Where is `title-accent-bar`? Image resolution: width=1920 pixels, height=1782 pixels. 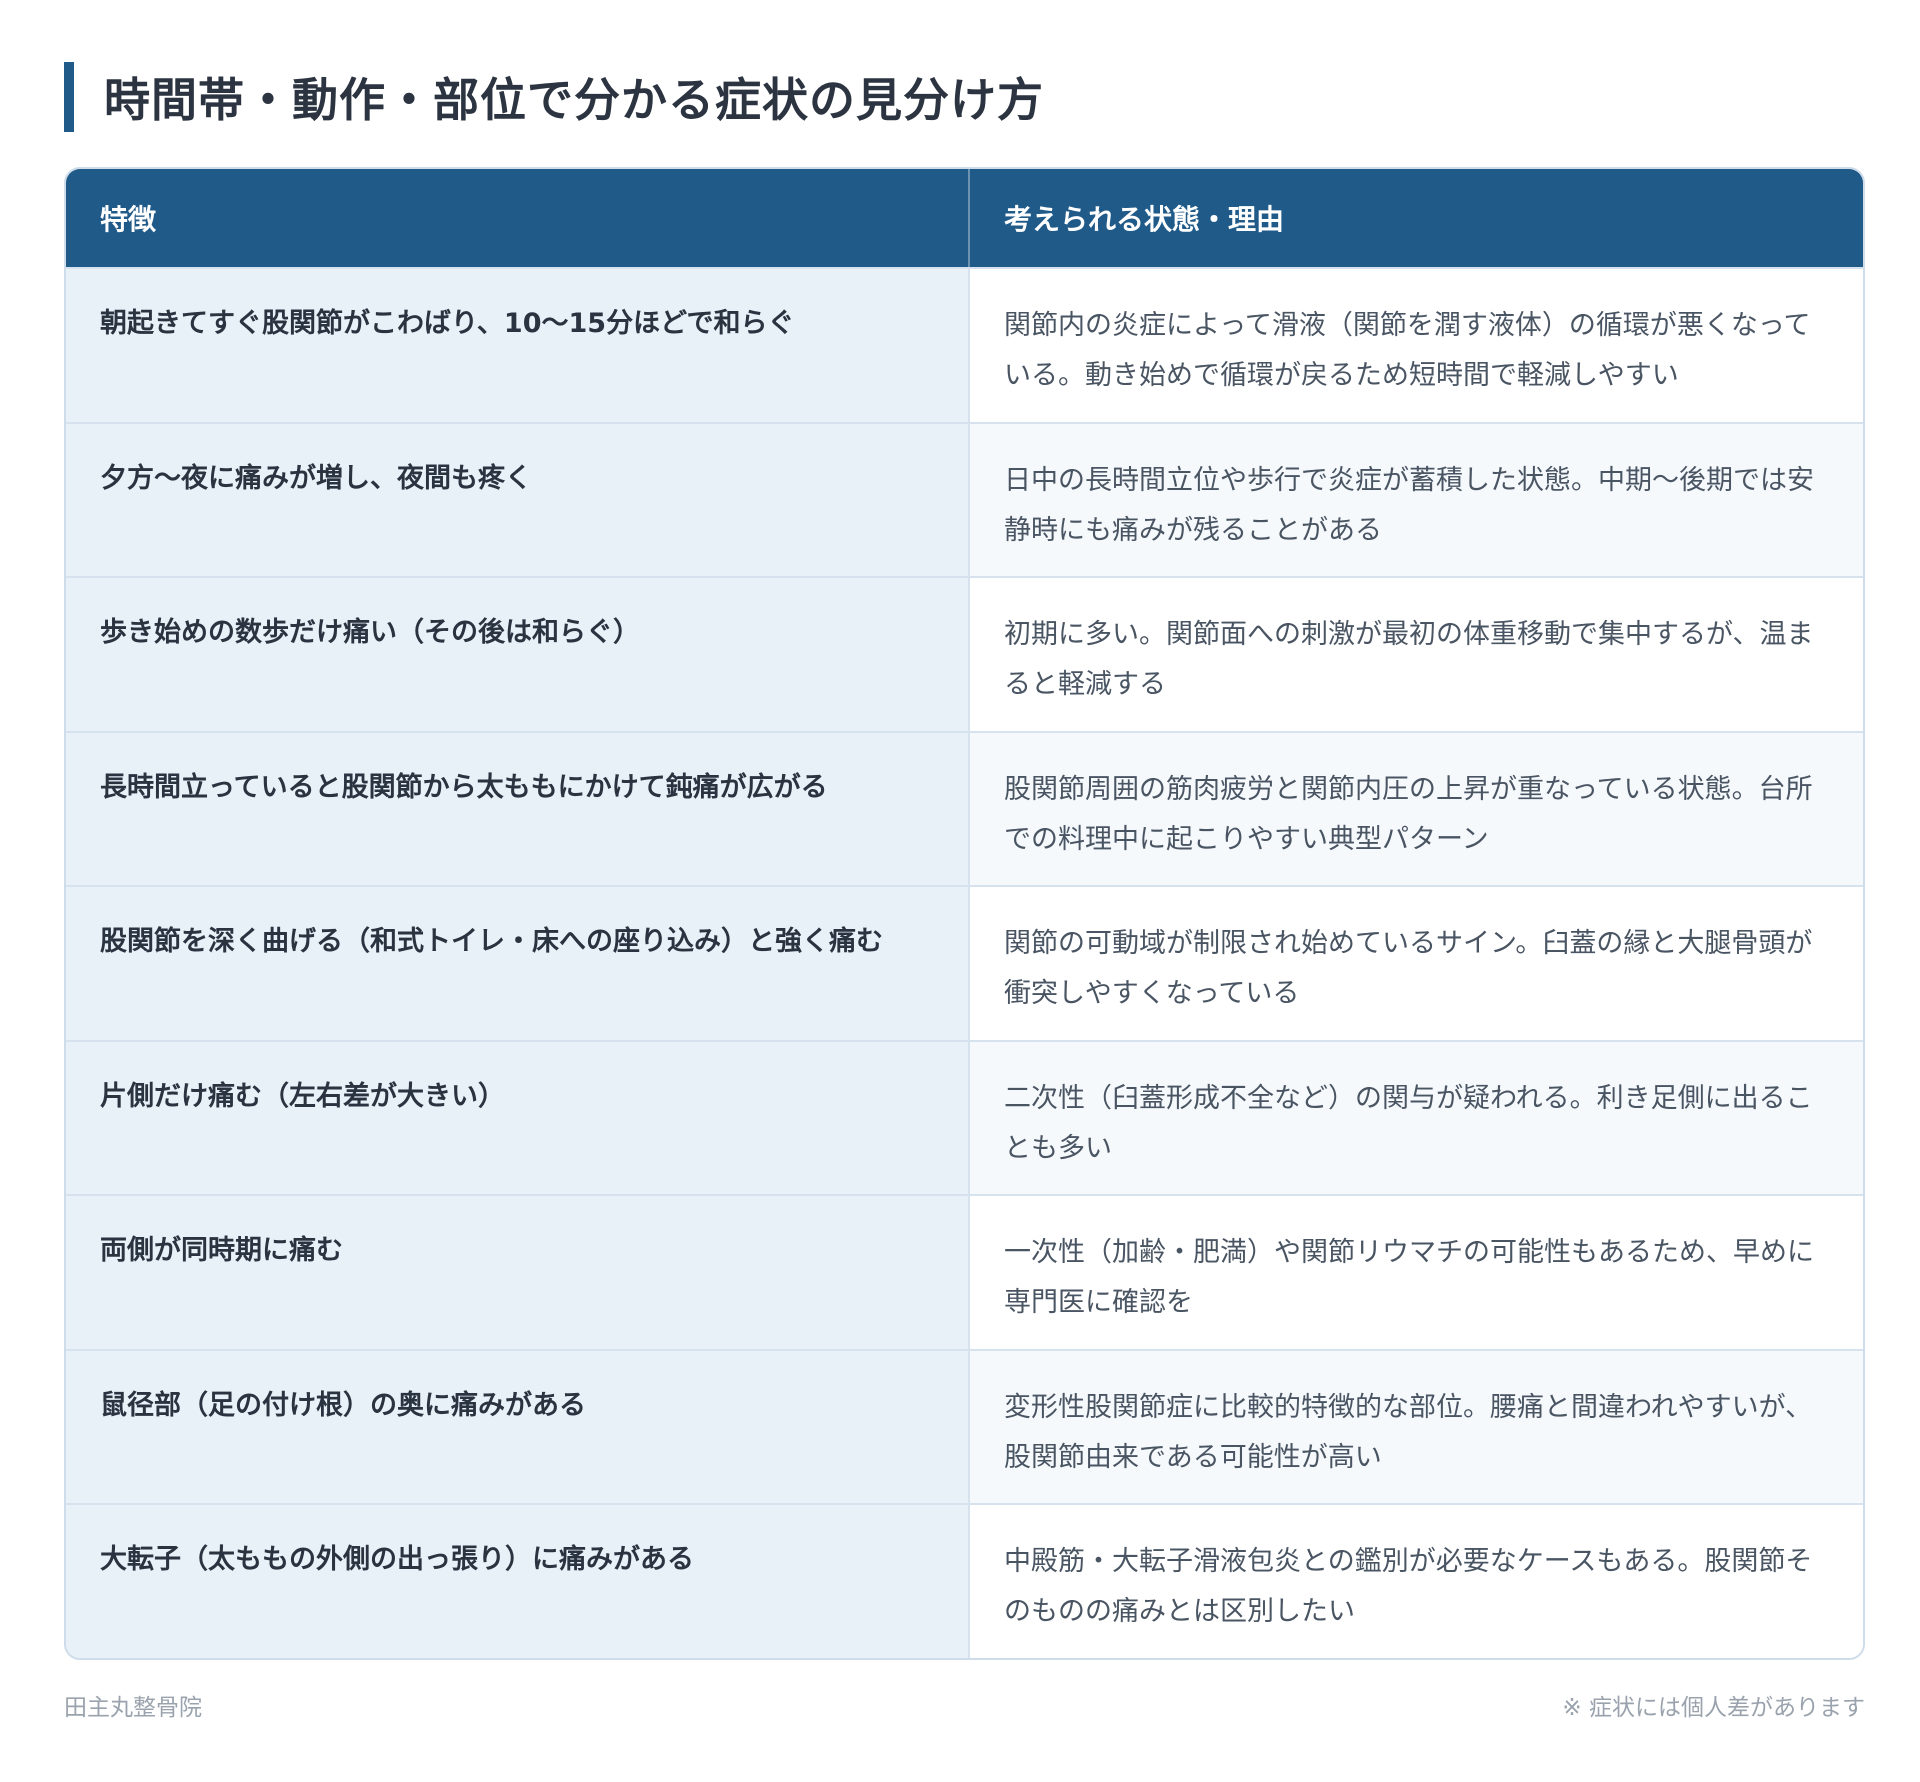 title-accent-bar is located at coordinates (69, 97).